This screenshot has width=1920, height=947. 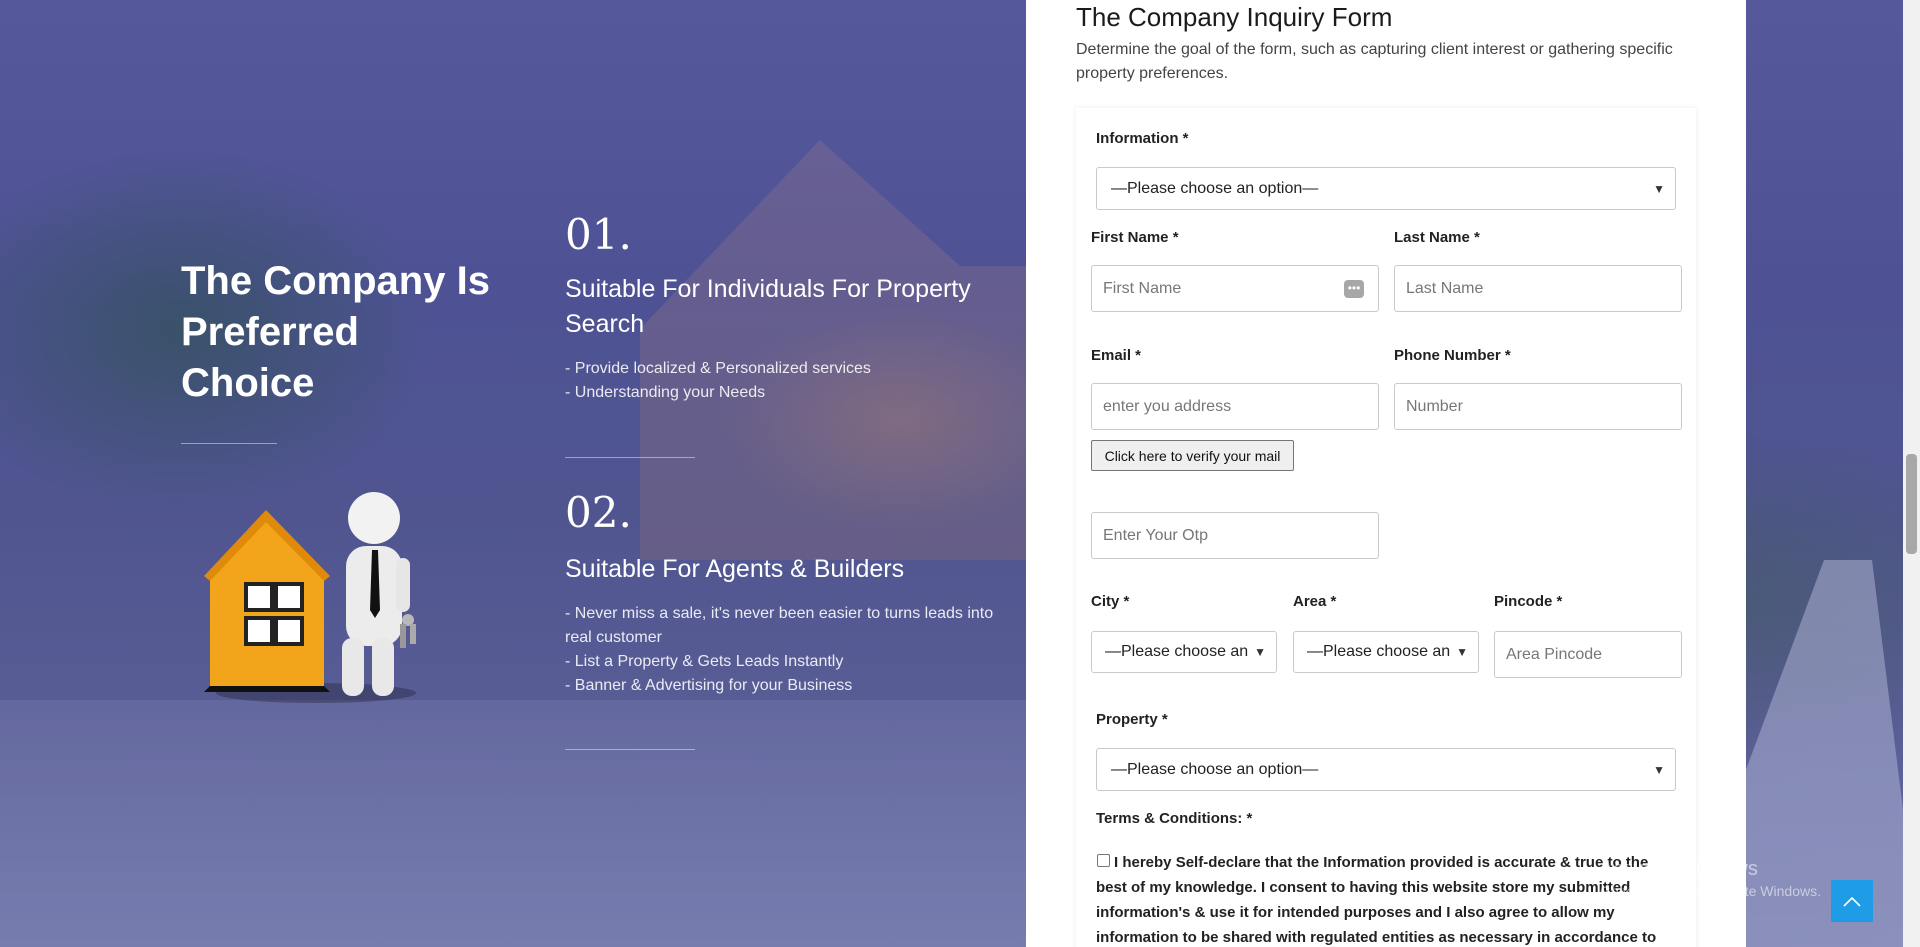 What do you see at coordinates (1234, 17) in the screenshot?
I see `form-title: The Company Inquiry Form` at bounding box center [1234, 17].